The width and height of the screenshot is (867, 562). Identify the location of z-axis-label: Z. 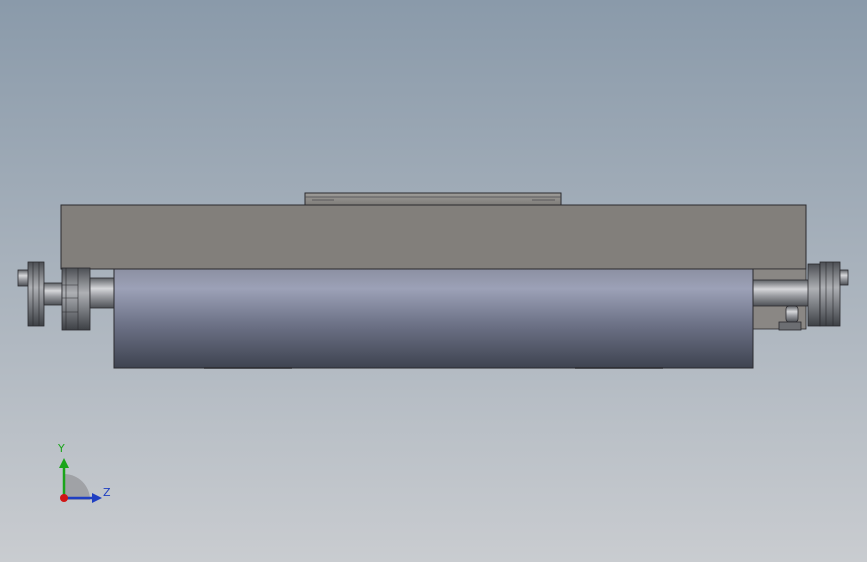
(107, 492).